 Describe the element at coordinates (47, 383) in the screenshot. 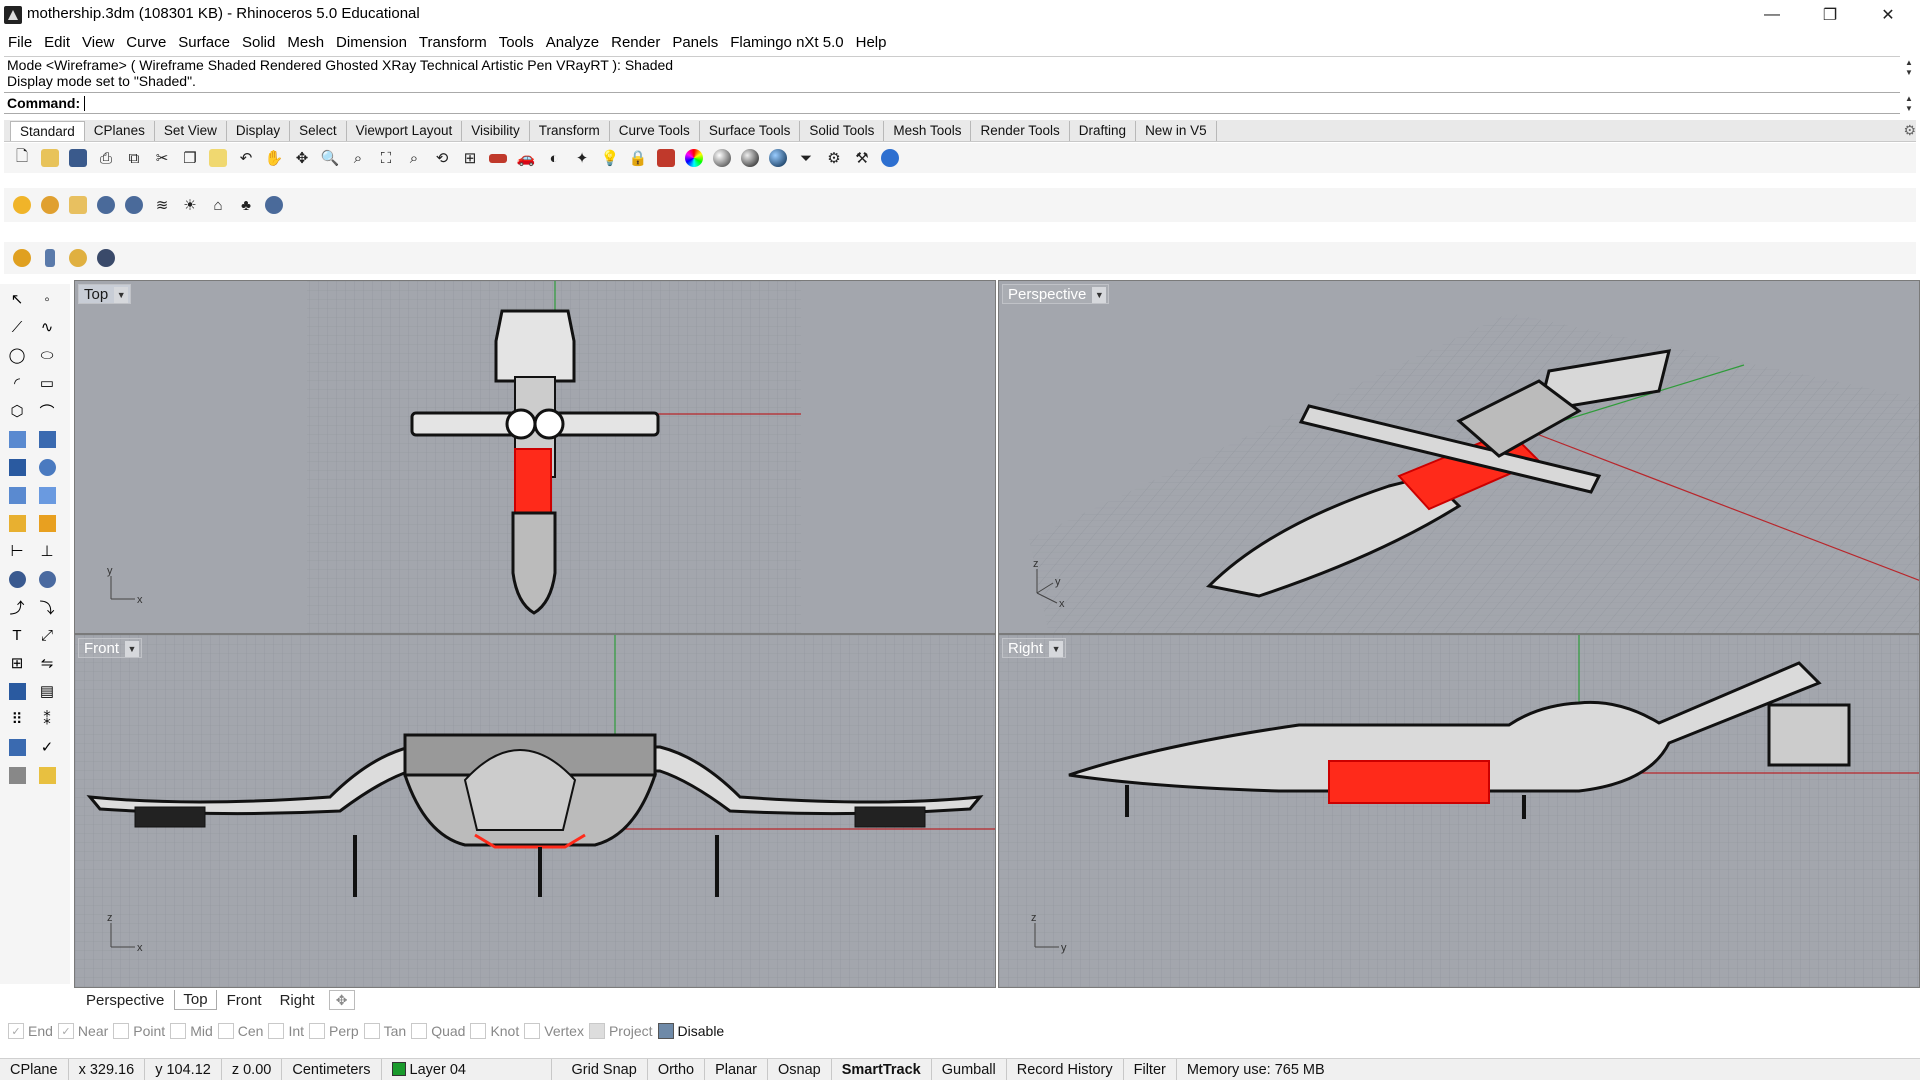

I see `rectangle-icon: ▭` at that location.